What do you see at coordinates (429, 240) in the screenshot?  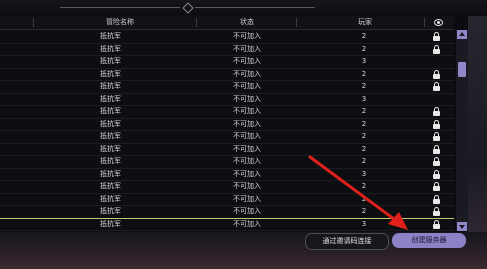 I see `create-server-button: 创建服务器` at bounding box center [429, 240].